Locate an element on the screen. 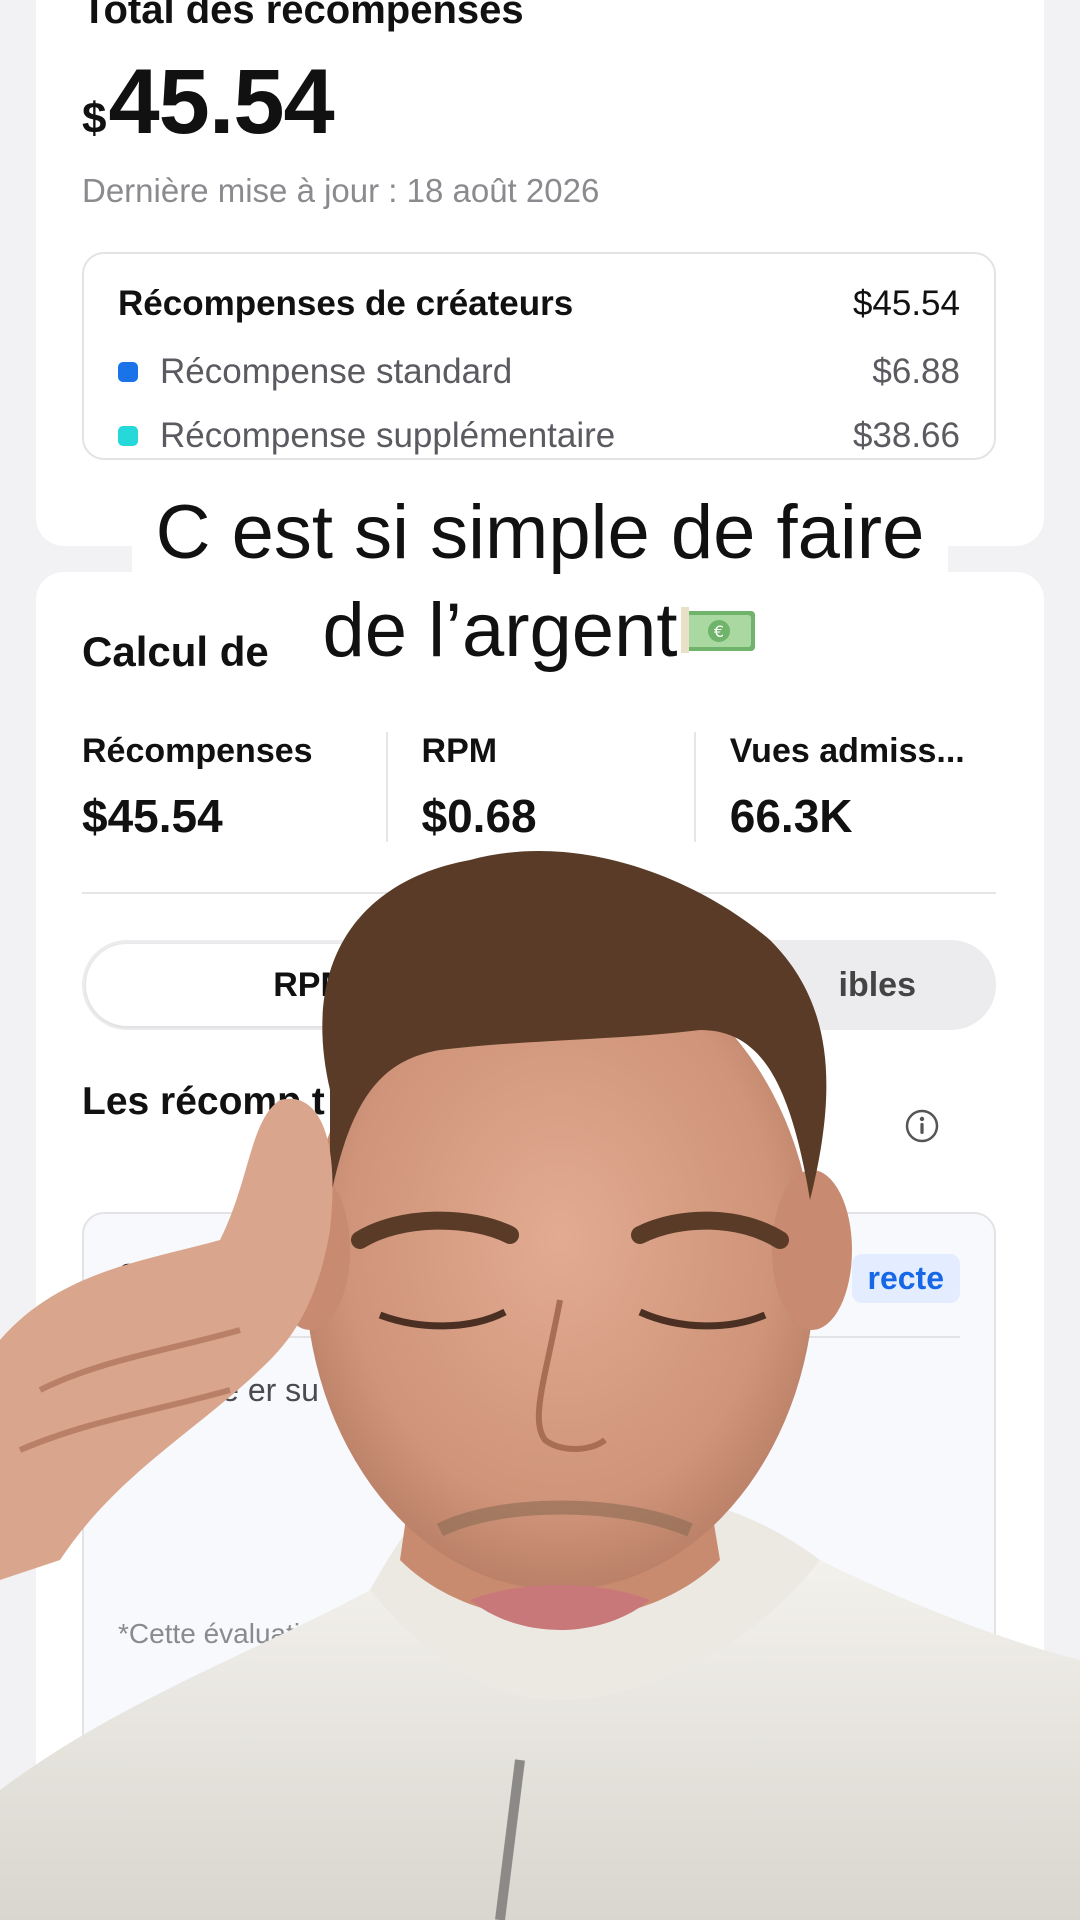 Image resolution: width=1080 pixels, height=1920 pixels. caption-line-1: C est si simple de faire is located at coordinates (540, 532).